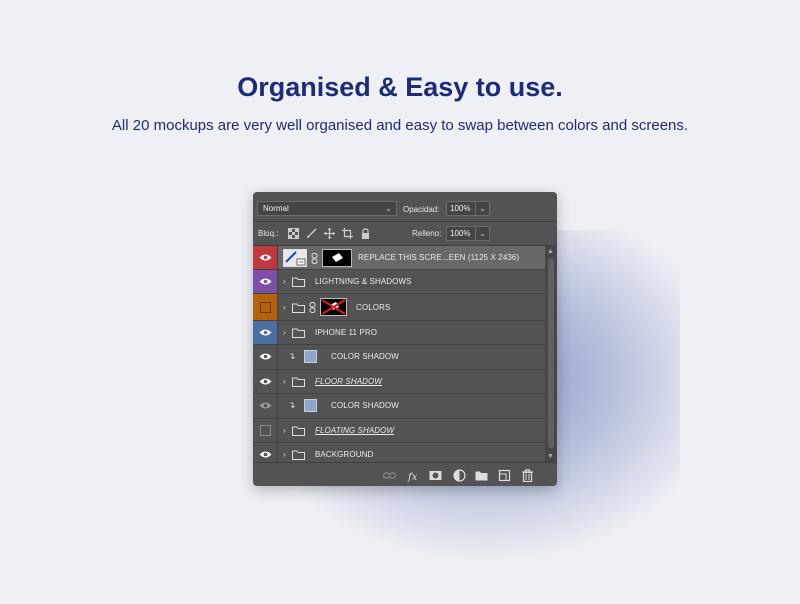  I want to click on fill-label: Relleno:, so click(427, 233).